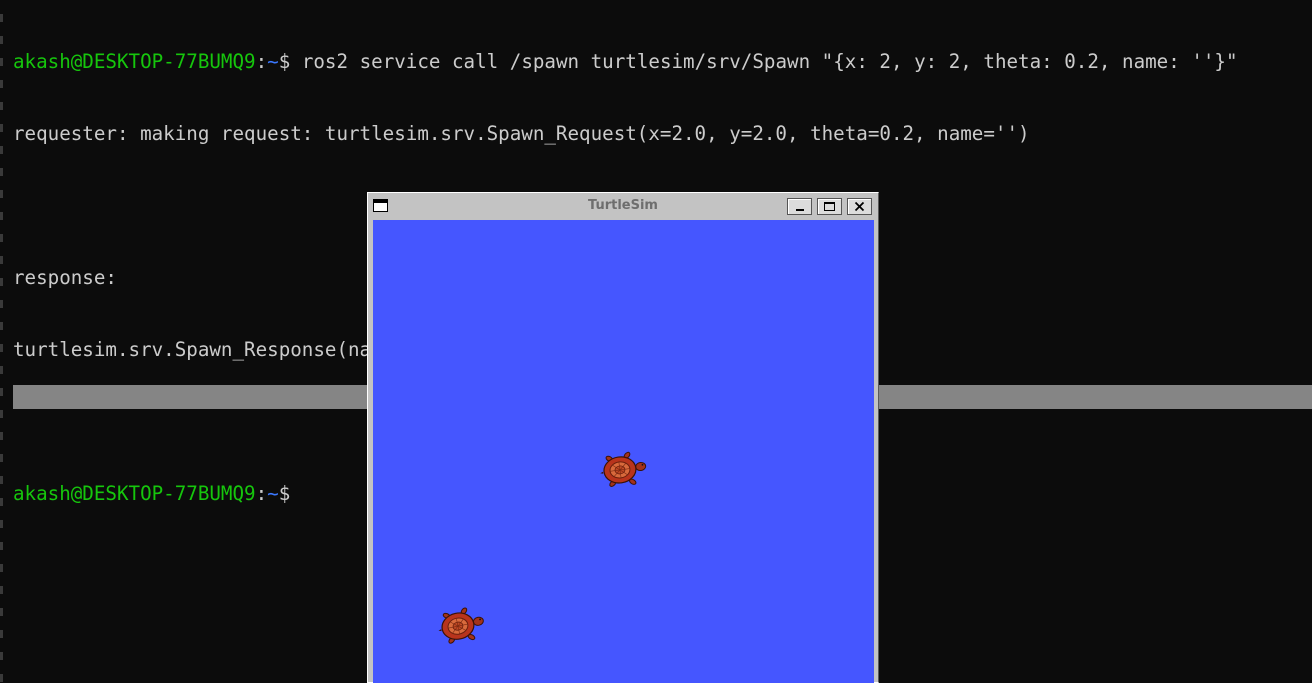 This screenshot has height=683, width=1312. What do you see at coordinates (799, 206) in the screenshot?
I see `minimize-button` at bounding box center [799, 206].